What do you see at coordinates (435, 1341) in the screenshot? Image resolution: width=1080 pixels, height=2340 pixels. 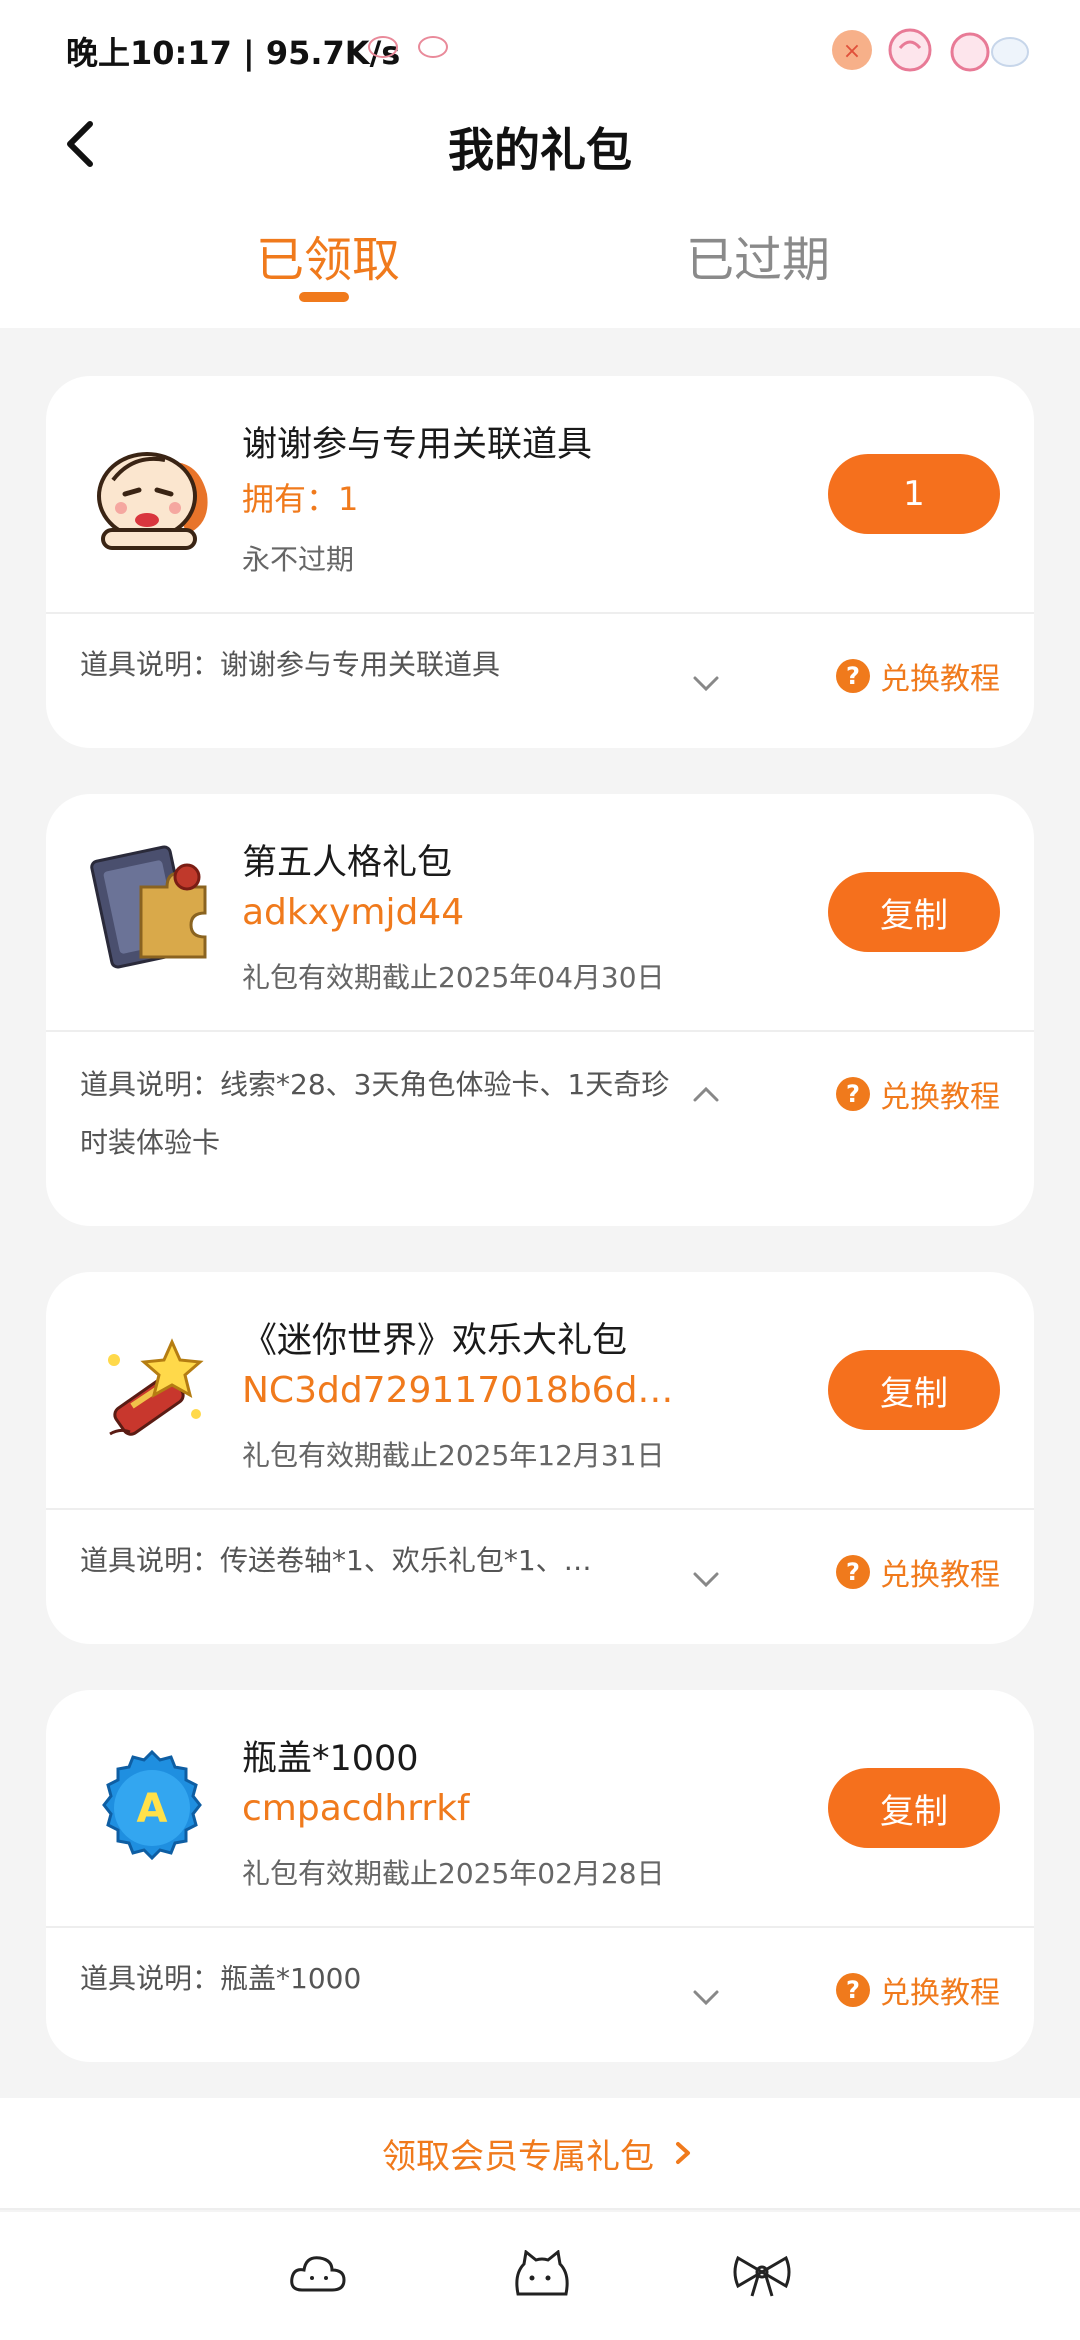 I see `gift-name: 《迷你世界》欢乐大礼包` at bounding box center [435, 1341].